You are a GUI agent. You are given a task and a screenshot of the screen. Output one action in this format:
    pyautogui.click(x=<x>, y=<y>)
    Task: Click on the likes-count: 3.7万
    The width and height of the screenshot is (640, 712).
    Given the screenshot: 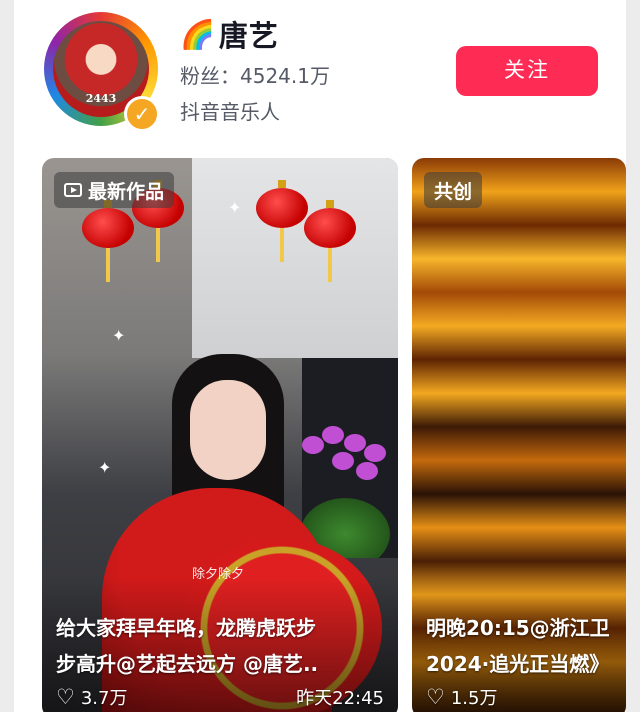 What is the action you would take?
    pyautogui.click(x=104, y=698)
    